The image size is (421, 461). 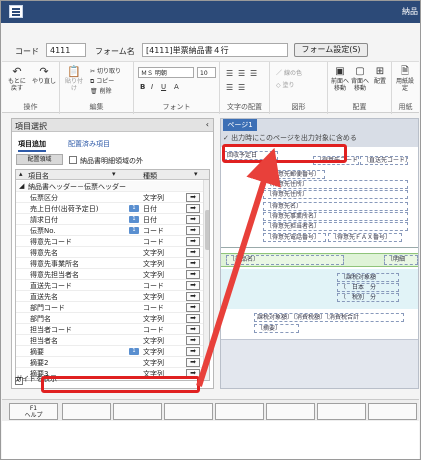 What do you see at coordinates (109, 318) in the screenshot?
I see `item-row: 部門名 文字列 ➡` at bounding box center [109, 318].